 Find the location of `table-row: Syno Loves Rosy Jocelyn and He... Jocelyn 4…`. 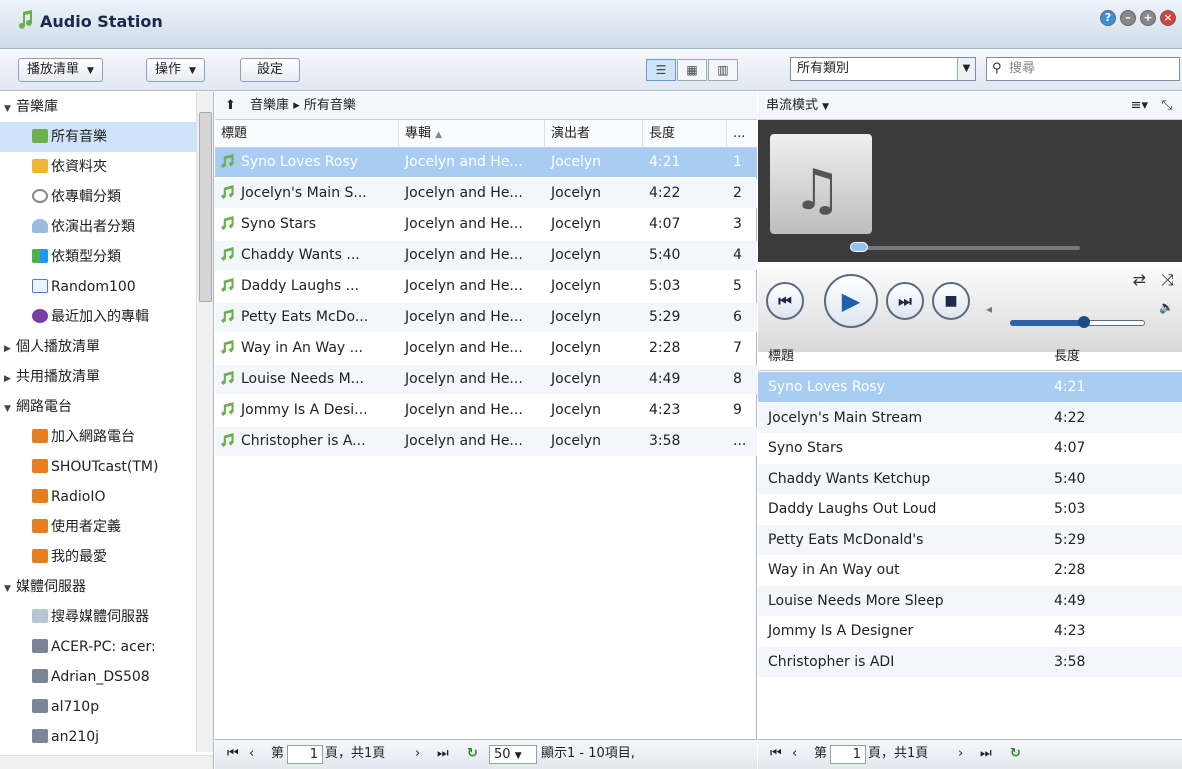

table-row: Syno Loves Rosy Jocelyn and He... Jocelyn 4… is located at coordinates (486, 162).